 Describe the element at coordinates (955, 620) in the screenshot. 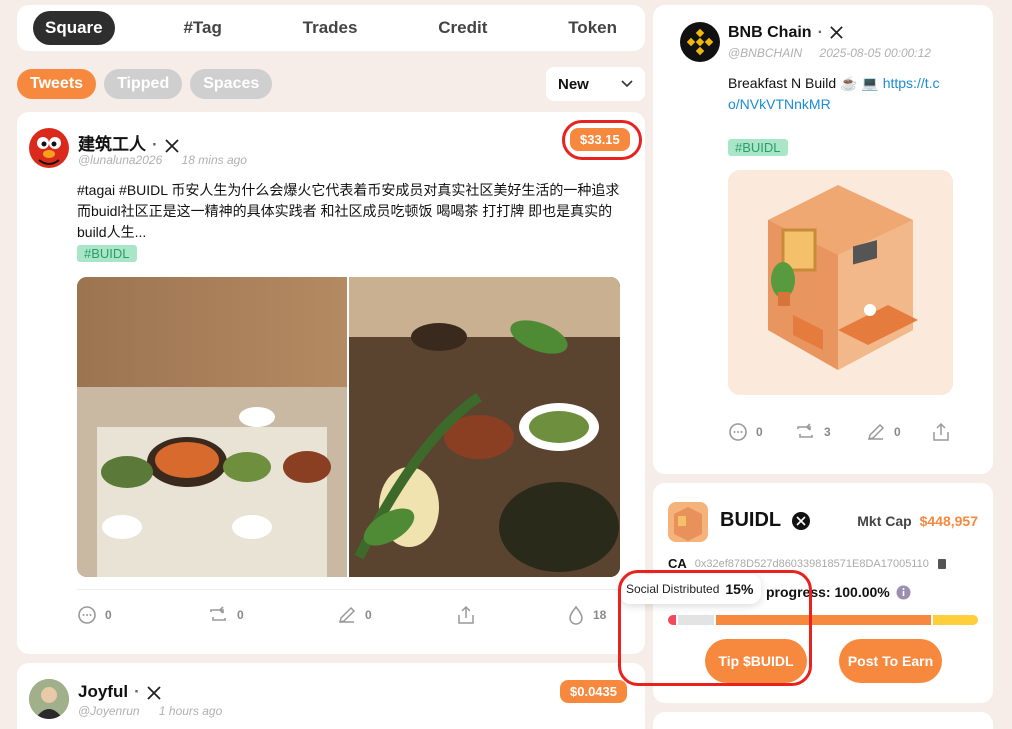

I see `progress-seg-yellow` at that location.